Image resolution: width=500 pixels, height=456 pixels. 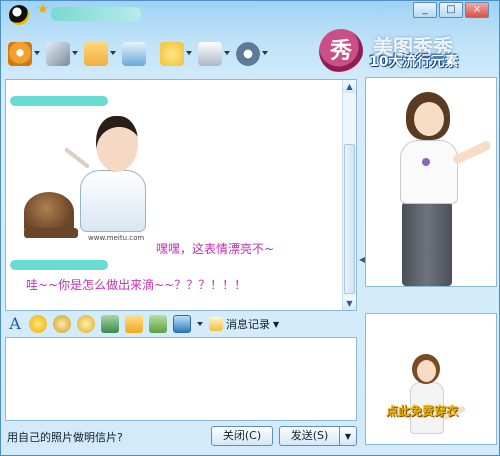 What do you see at coordinates (425, 10) in the screenshot?
I see `minimize-button: _` at bounding box center [425, 10].